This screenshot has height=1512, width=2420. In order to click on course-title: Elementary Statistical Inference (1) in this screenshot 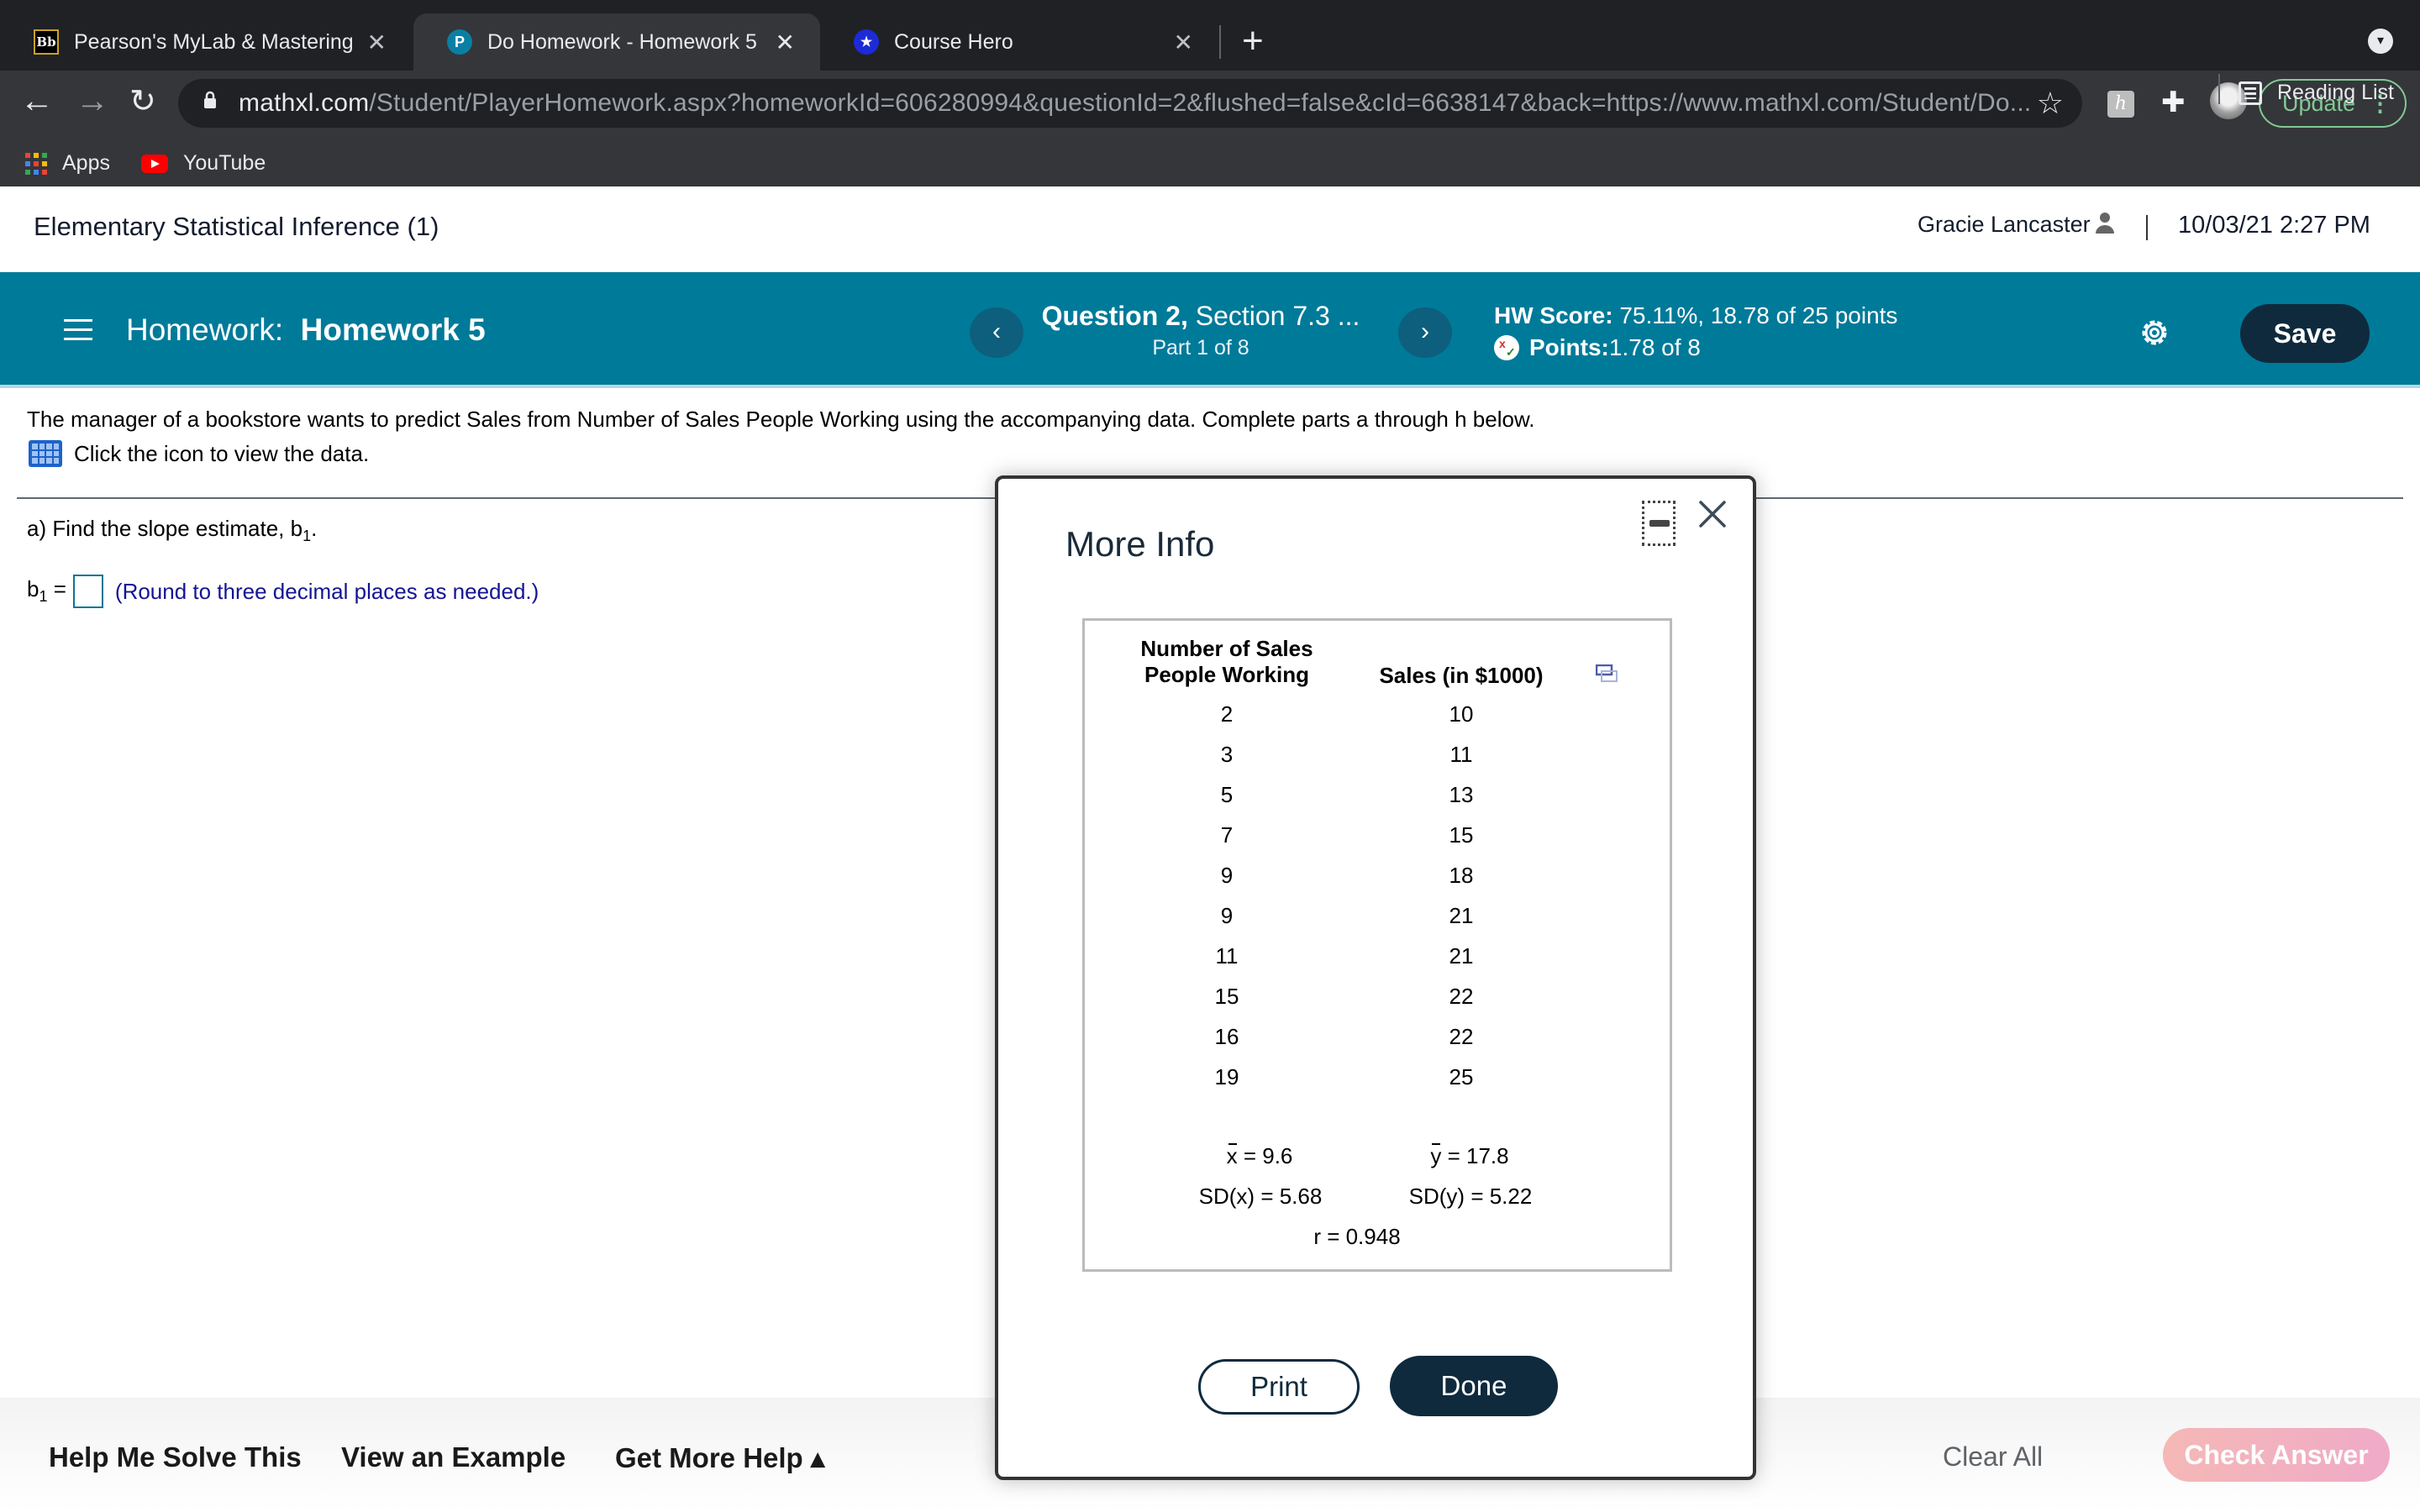, I will do `click(236, 227)`.